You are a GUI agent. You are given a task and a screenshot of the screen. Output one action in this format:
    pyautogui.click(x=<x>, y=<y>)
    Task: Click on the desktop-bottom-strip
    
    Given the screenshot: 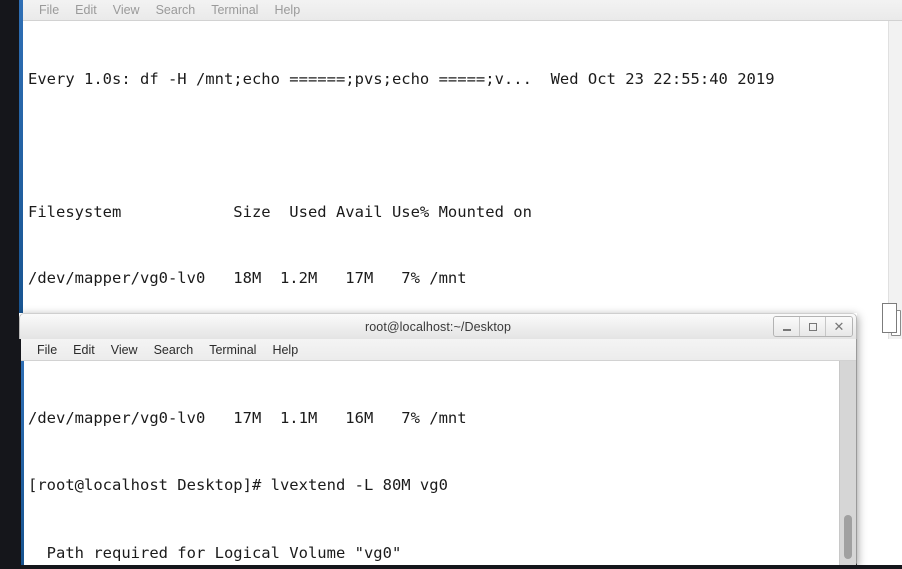 What is the action you would take?
    pyautogui.click(x=451, y=567)
    